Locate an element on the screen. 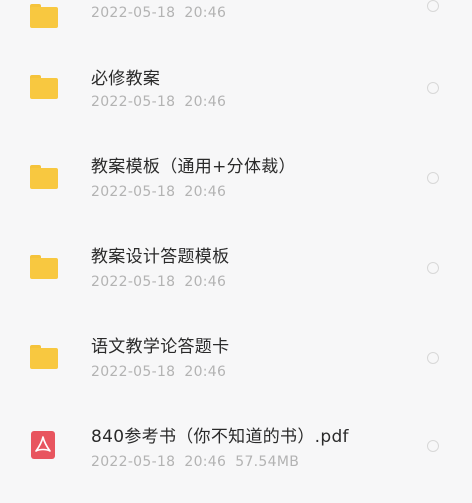 This screenshot has width=472, height=503. file-name: 840参考书（你不知道的书）.pdf is located at coordinates (220, 437).